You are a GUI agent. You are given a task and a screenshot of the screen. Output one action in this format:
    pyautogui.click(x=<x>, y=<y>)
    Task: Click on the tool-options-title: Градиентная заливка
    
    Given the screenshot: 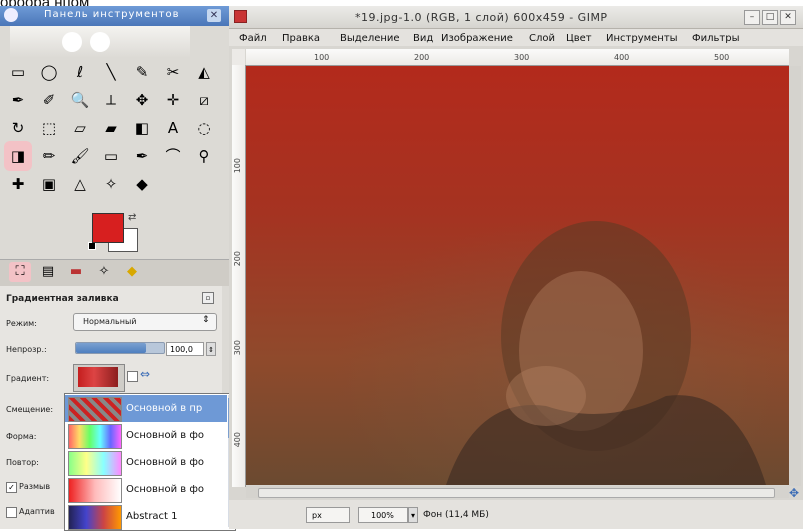 What is the action you would take?
    pyautogui.click(x=62, y=299)
    